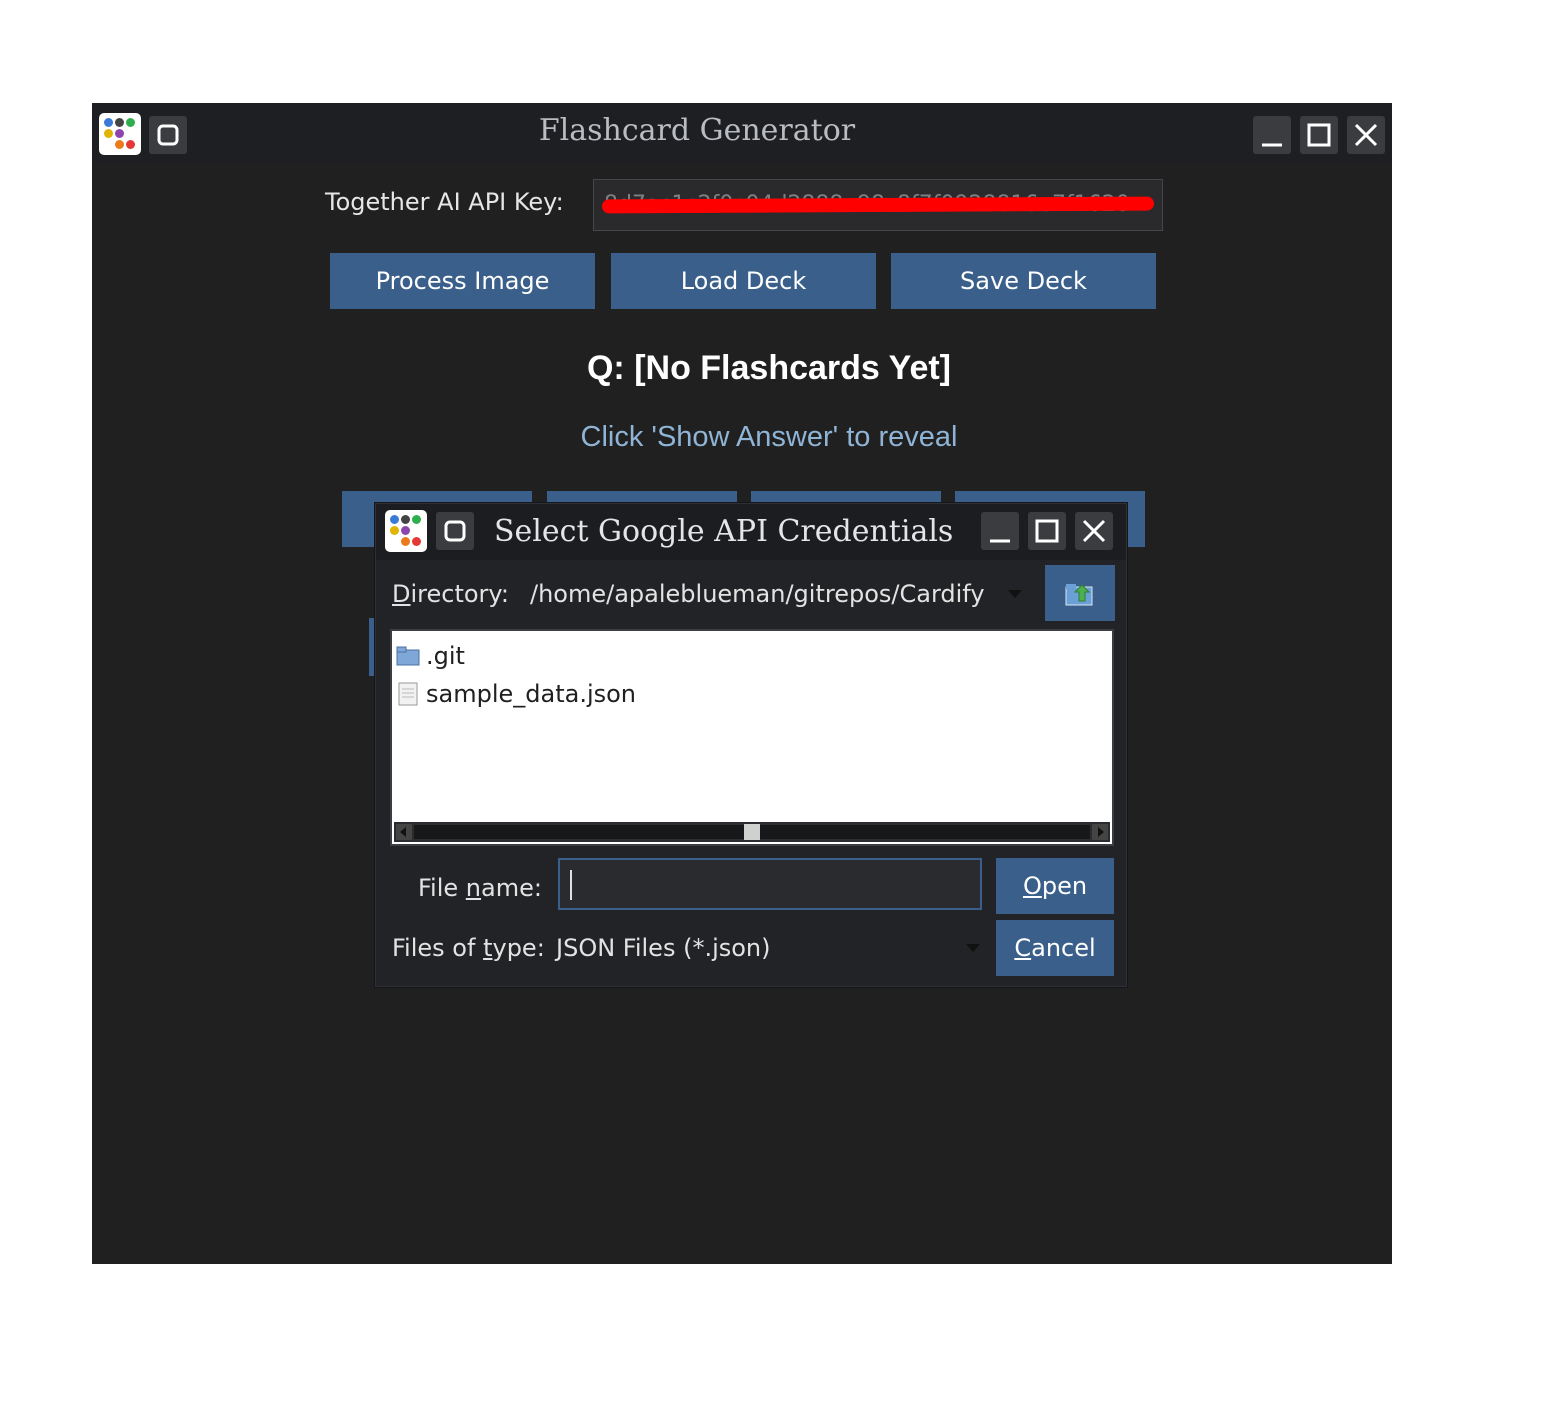  I want to click on file-name-input, so click(770, 884).